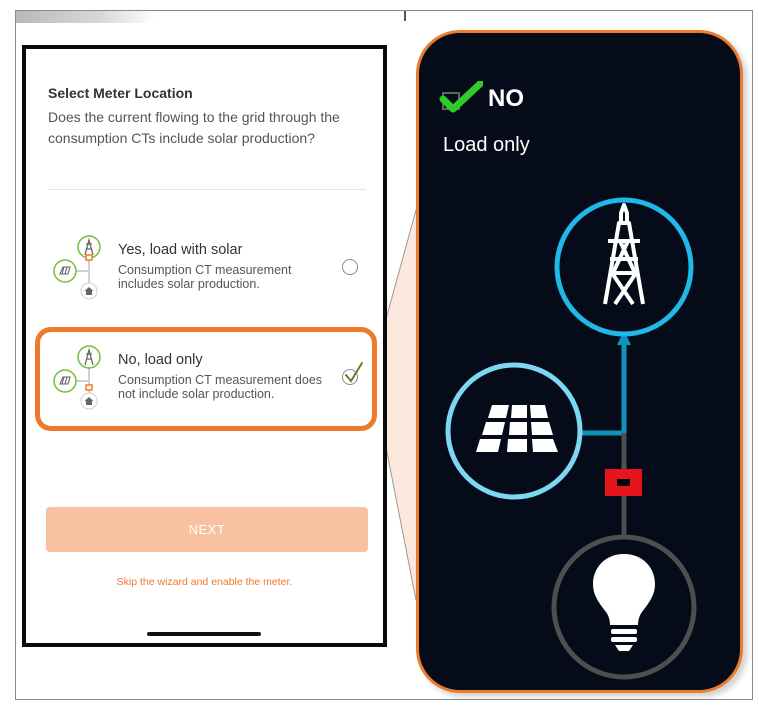  I want to click on grid-circle, so click(624, 267).